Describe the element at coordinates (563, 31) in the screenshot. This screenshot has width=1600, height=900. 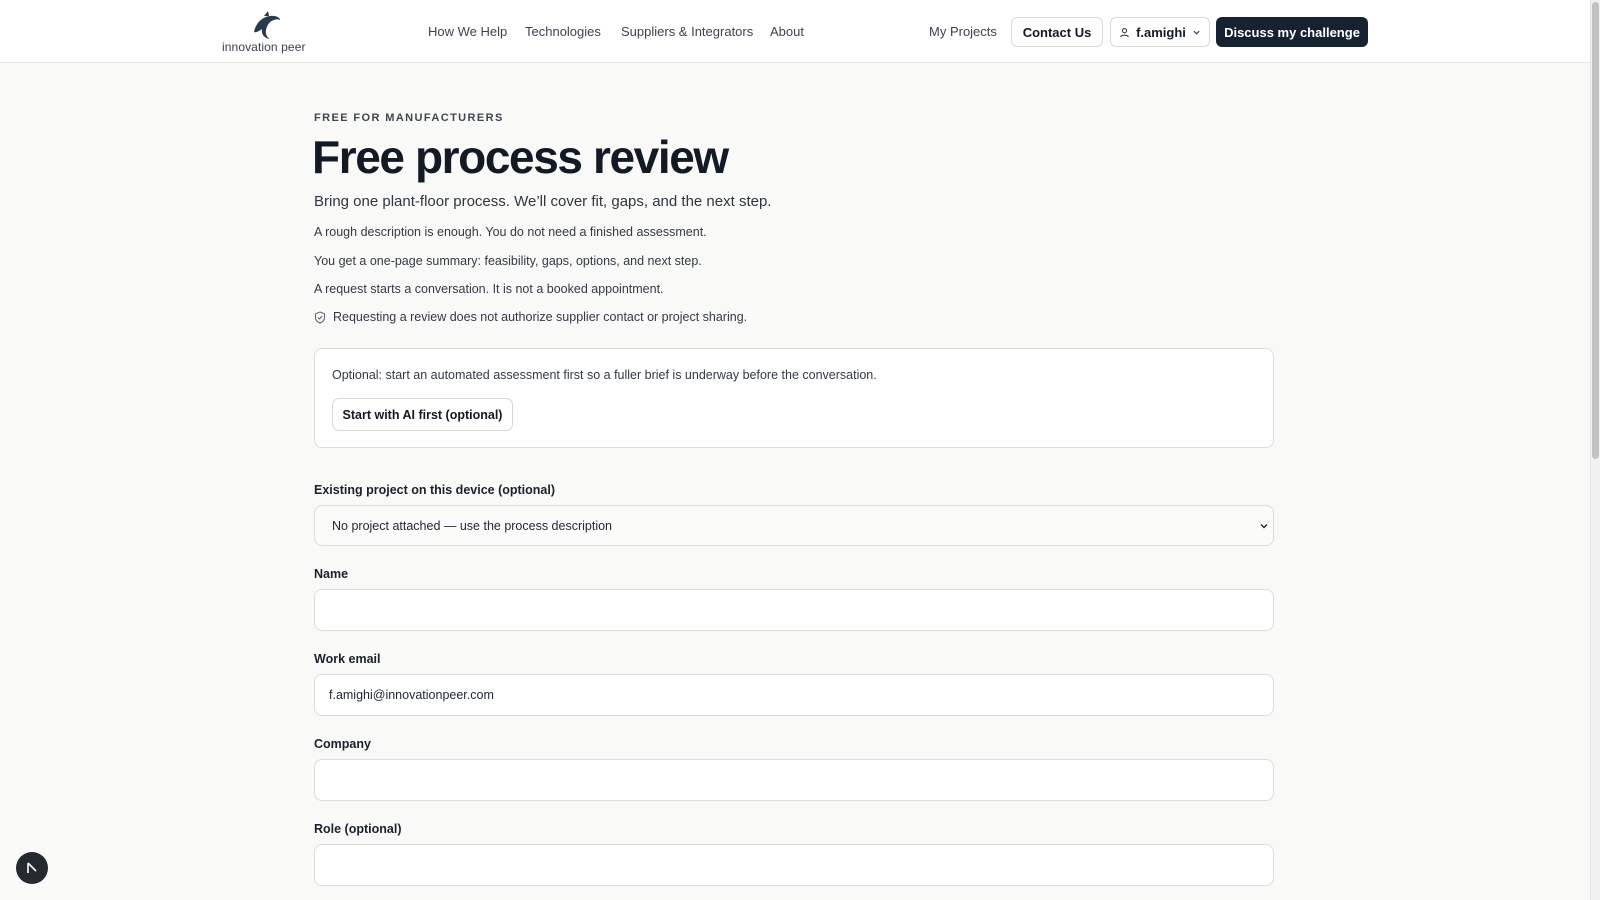
I see `nav-technologies: Technologies` at that location.